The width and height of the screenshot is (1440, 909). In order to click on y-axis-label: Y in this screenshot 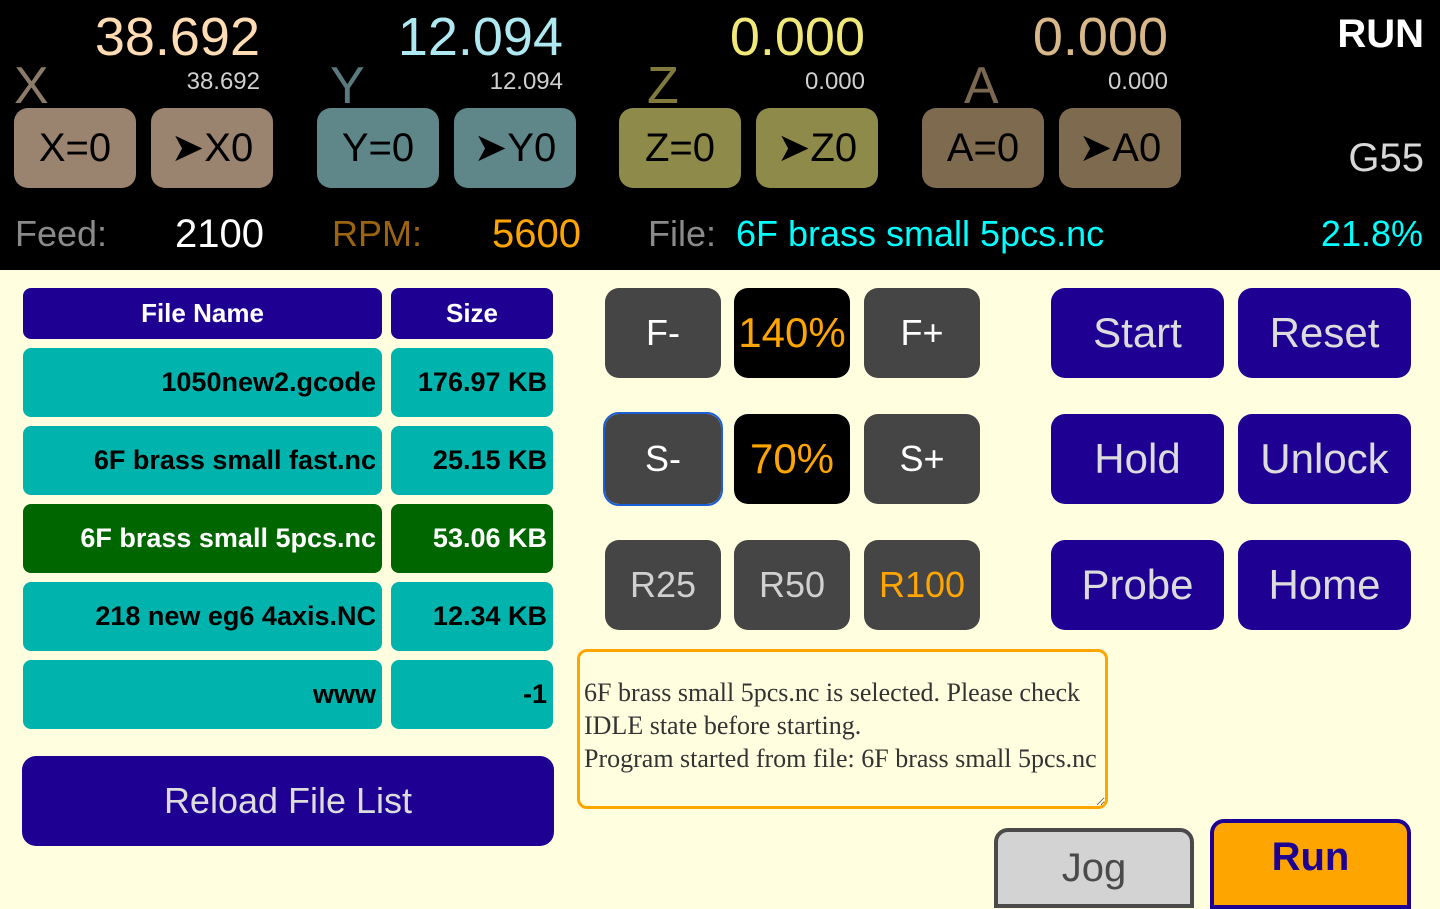, I will do `click(347, 86)`.